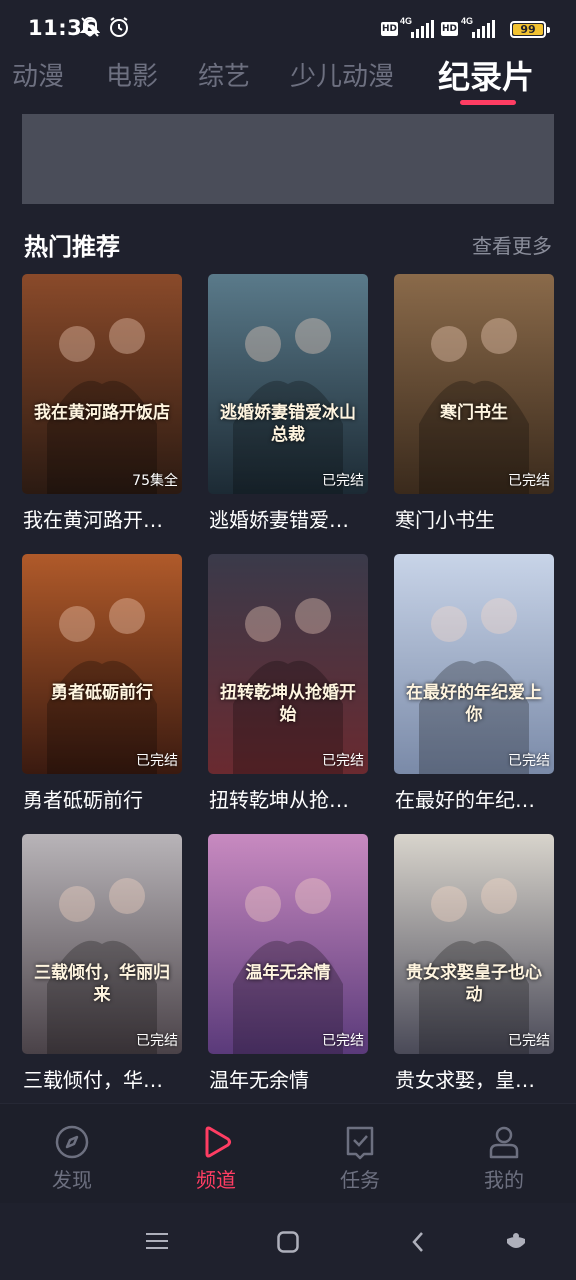 This screenshot has width=576, height=1280. Describe the element at coordinates (218, 1142) in the screenshot. I see `play-icon` at that location.